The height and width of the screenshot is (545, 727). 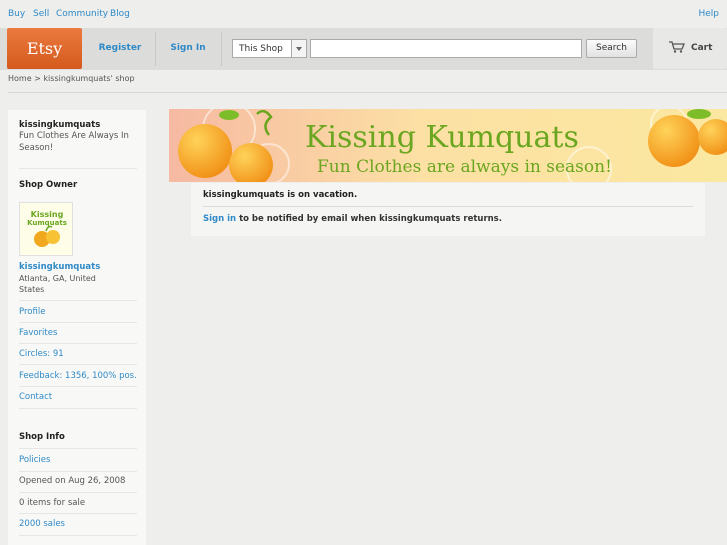 I want to click on owner-name-link: kissingkumquats, so click(x=59, y=267).